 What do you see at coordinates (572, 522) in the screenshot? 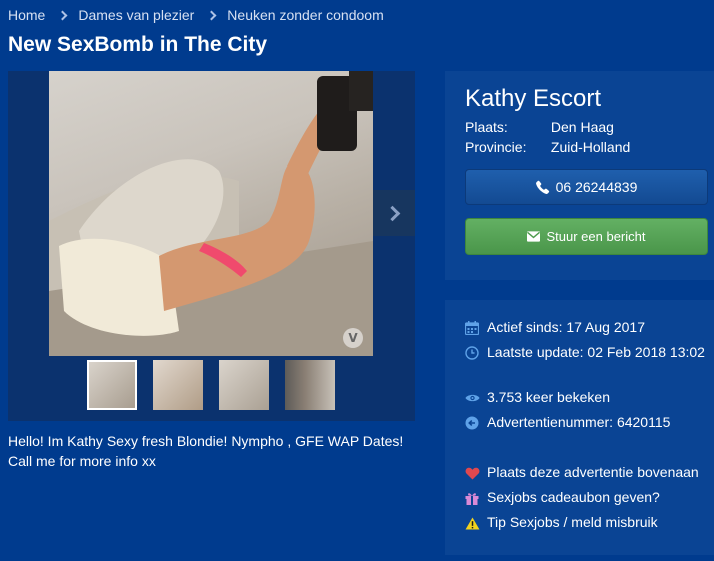
I see `report-abuse-label: Tip Sexjobs / meld misbruik` at bounding box center [572, 522].